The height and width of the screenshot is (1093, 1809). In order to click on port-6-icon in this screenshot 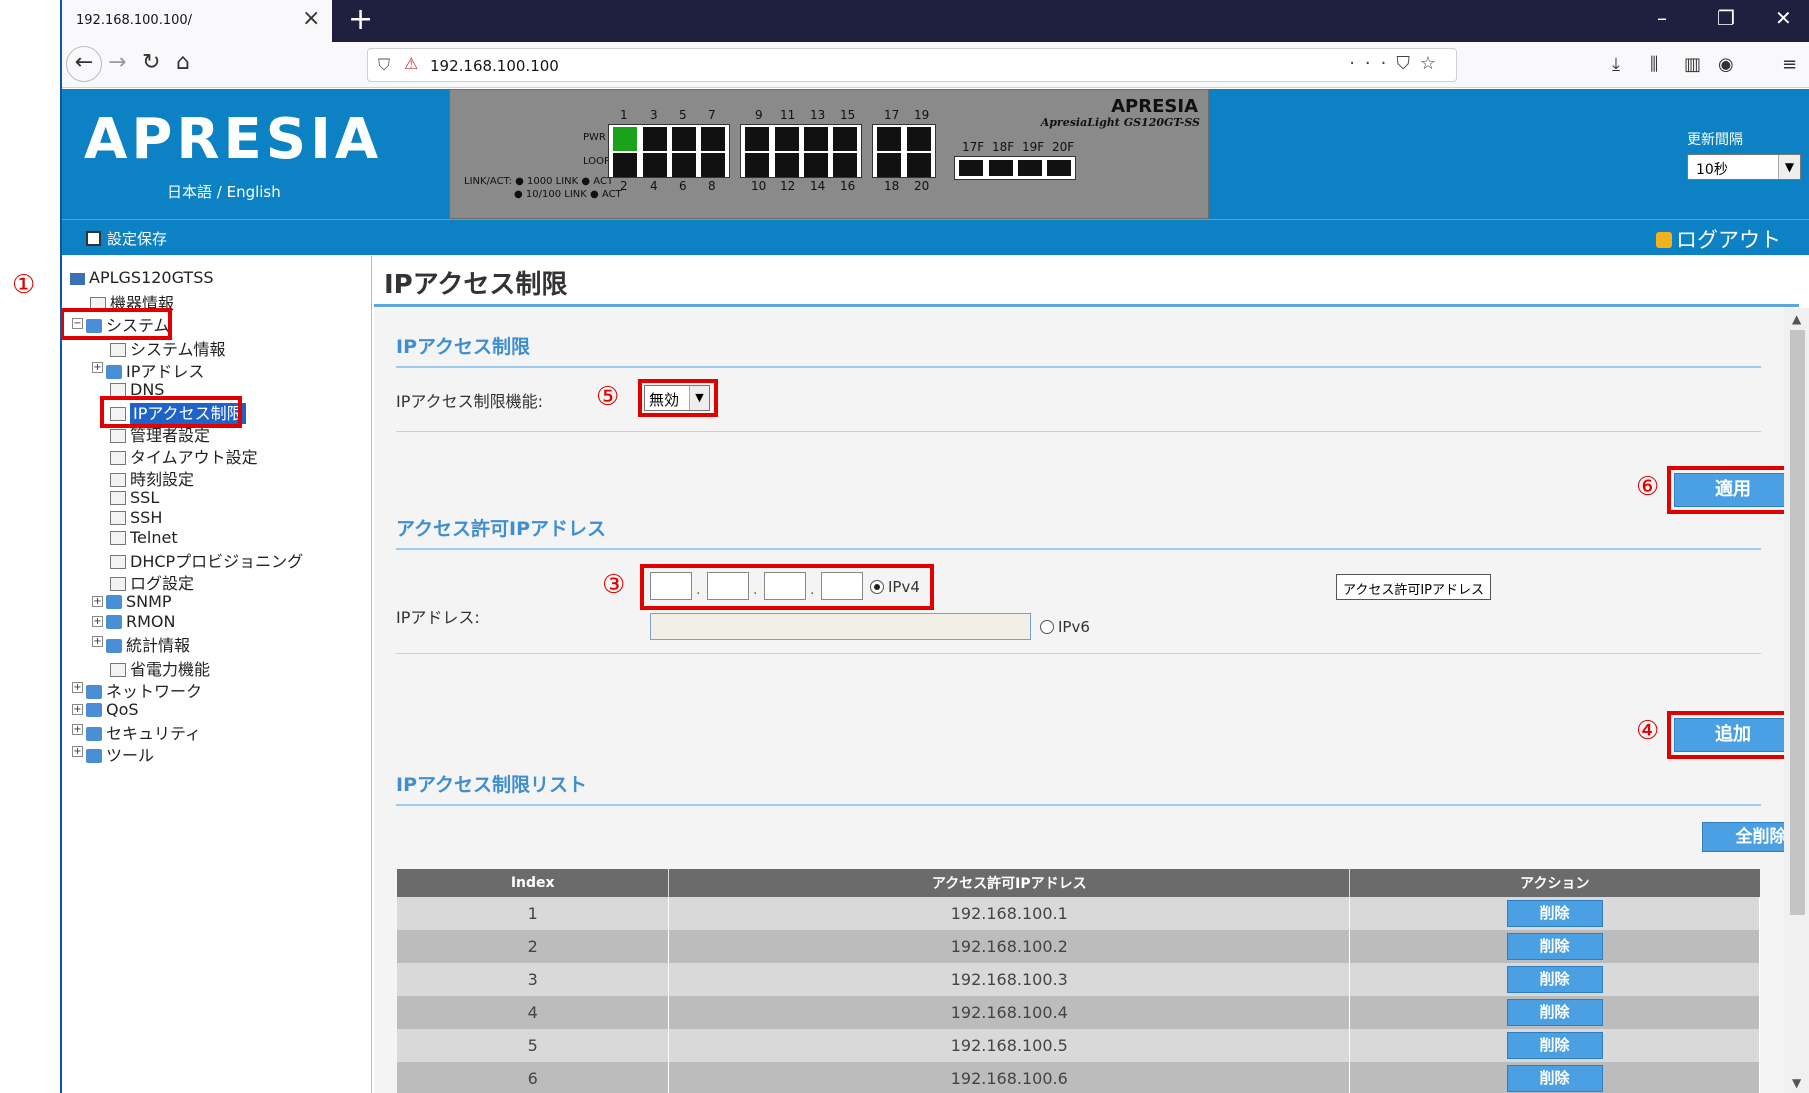, I will do `click(684, 165)`.